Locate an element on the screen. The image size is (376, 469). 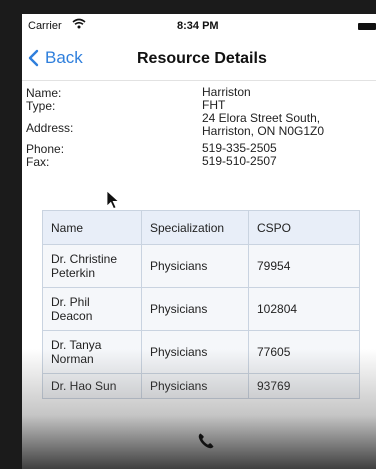
column-header-cspo: CSPO is located at coordinates (304, 227).